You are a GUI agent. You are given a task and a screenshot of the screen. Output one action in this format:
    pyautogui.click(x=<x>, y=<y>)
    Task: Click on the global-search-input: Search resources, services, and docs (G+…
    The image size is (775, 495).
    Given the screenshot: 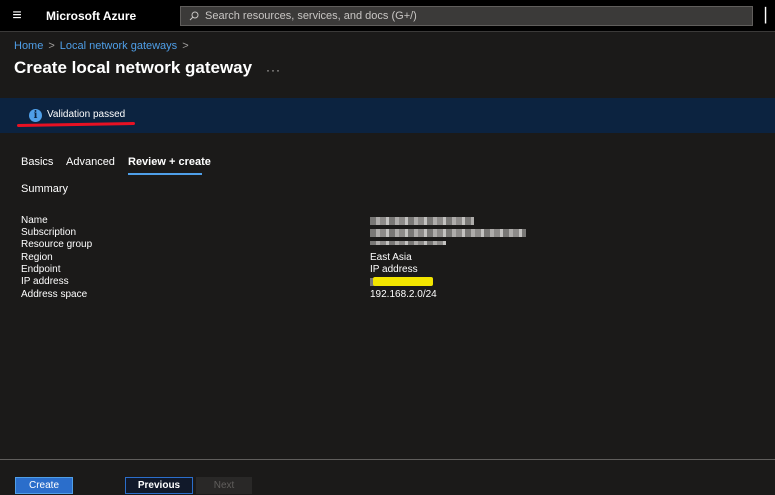 What is the action you would take?
    pyautogui.click(x=466, y=16)
    